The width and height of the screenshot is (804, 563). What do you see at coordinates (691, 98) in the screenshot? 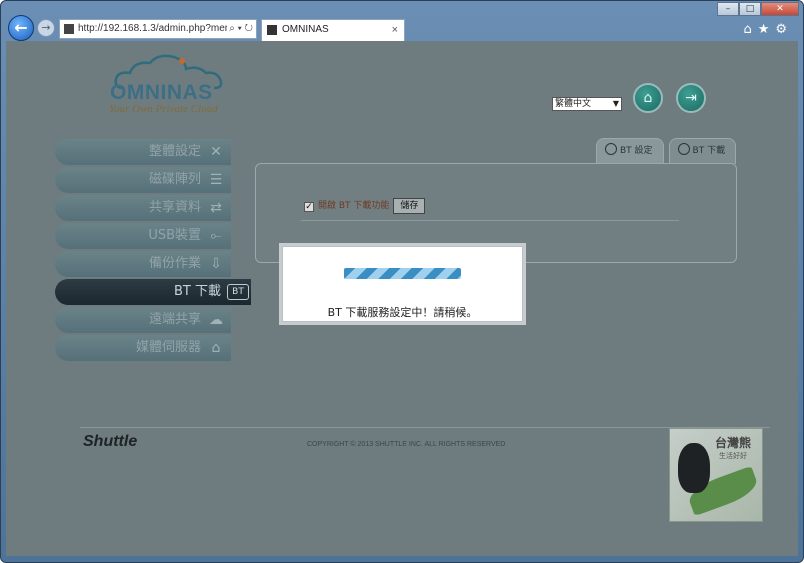
I see `logout-button: ⇥` at bounding box center [691, 98].